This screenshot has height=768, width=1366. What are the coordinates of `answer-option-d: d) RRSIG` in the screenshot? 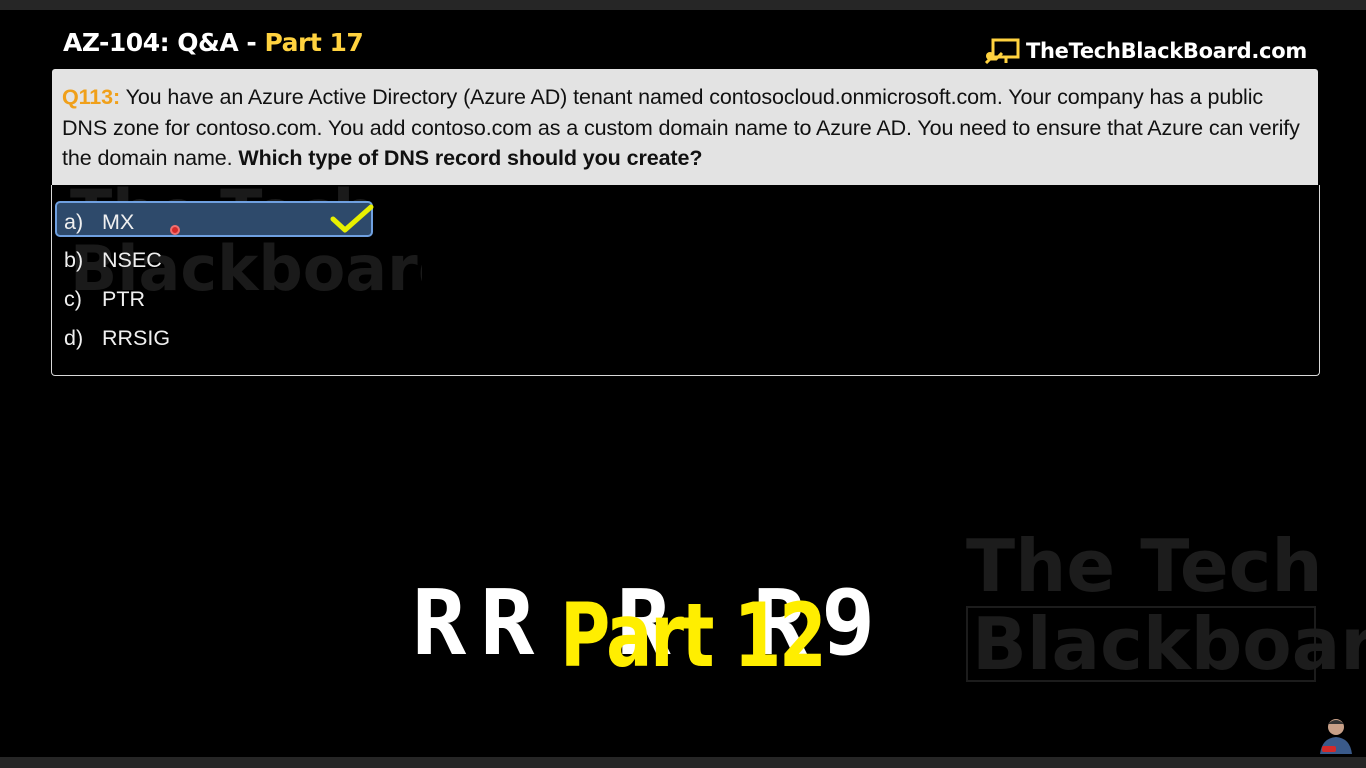 It's located at (117, 338).